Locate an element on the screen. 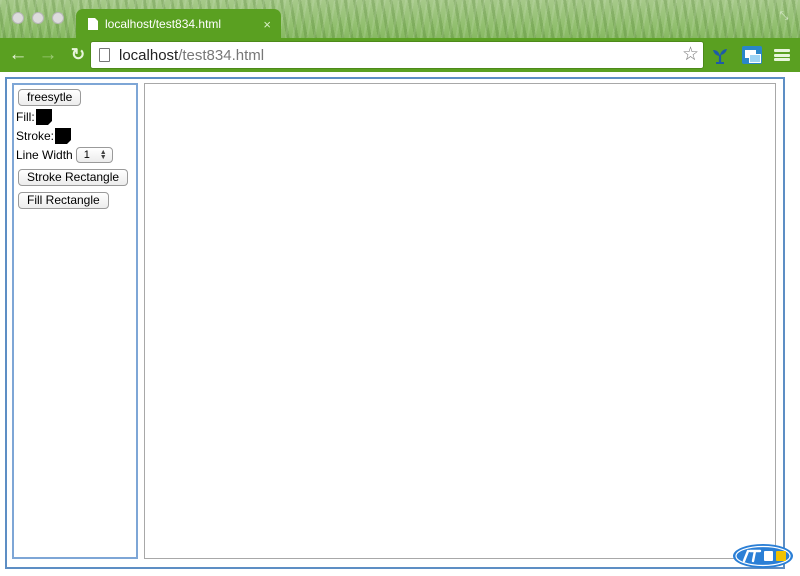 The image size is (800, 576). maximize-window-button is located at coordinates (58, 18).